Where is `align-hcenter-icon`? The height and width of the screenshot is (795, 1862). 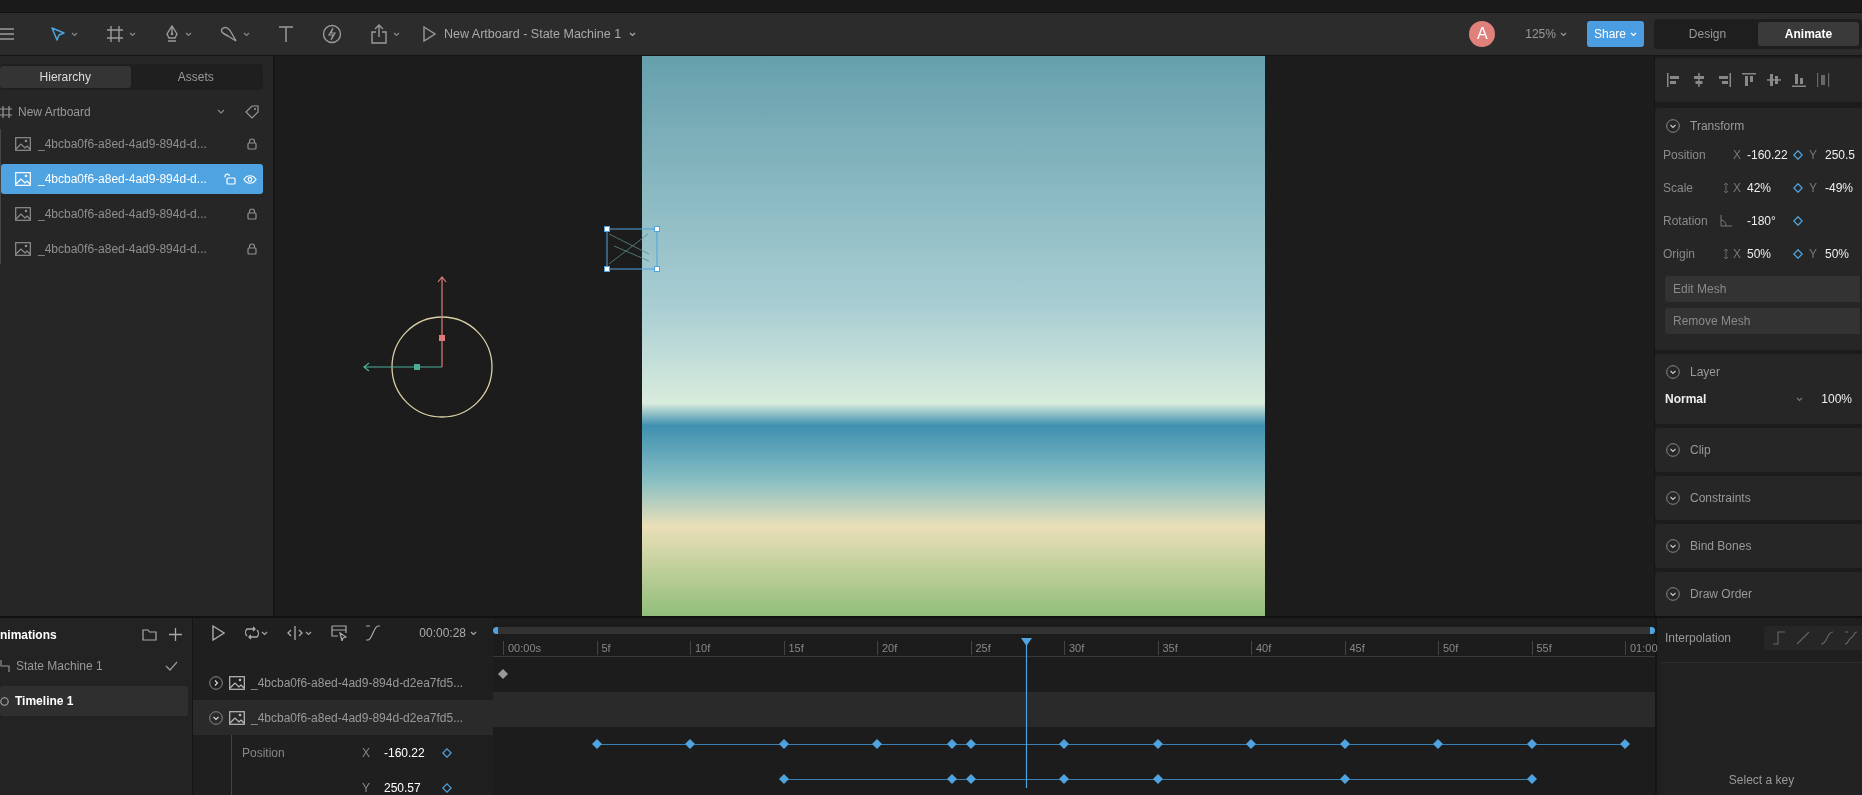 align-hcenter-icon is located at coordinates (1699, 80).